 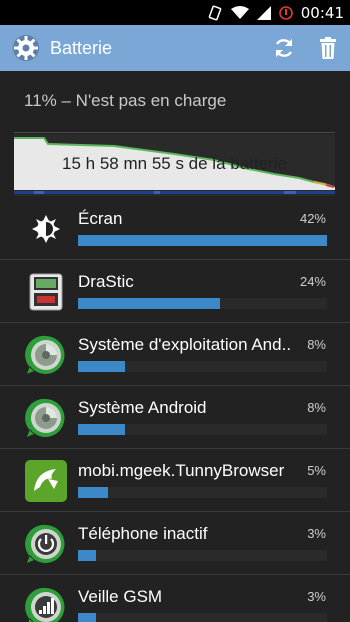 I want to click on brightness-icon, so click(x=46, y=229).